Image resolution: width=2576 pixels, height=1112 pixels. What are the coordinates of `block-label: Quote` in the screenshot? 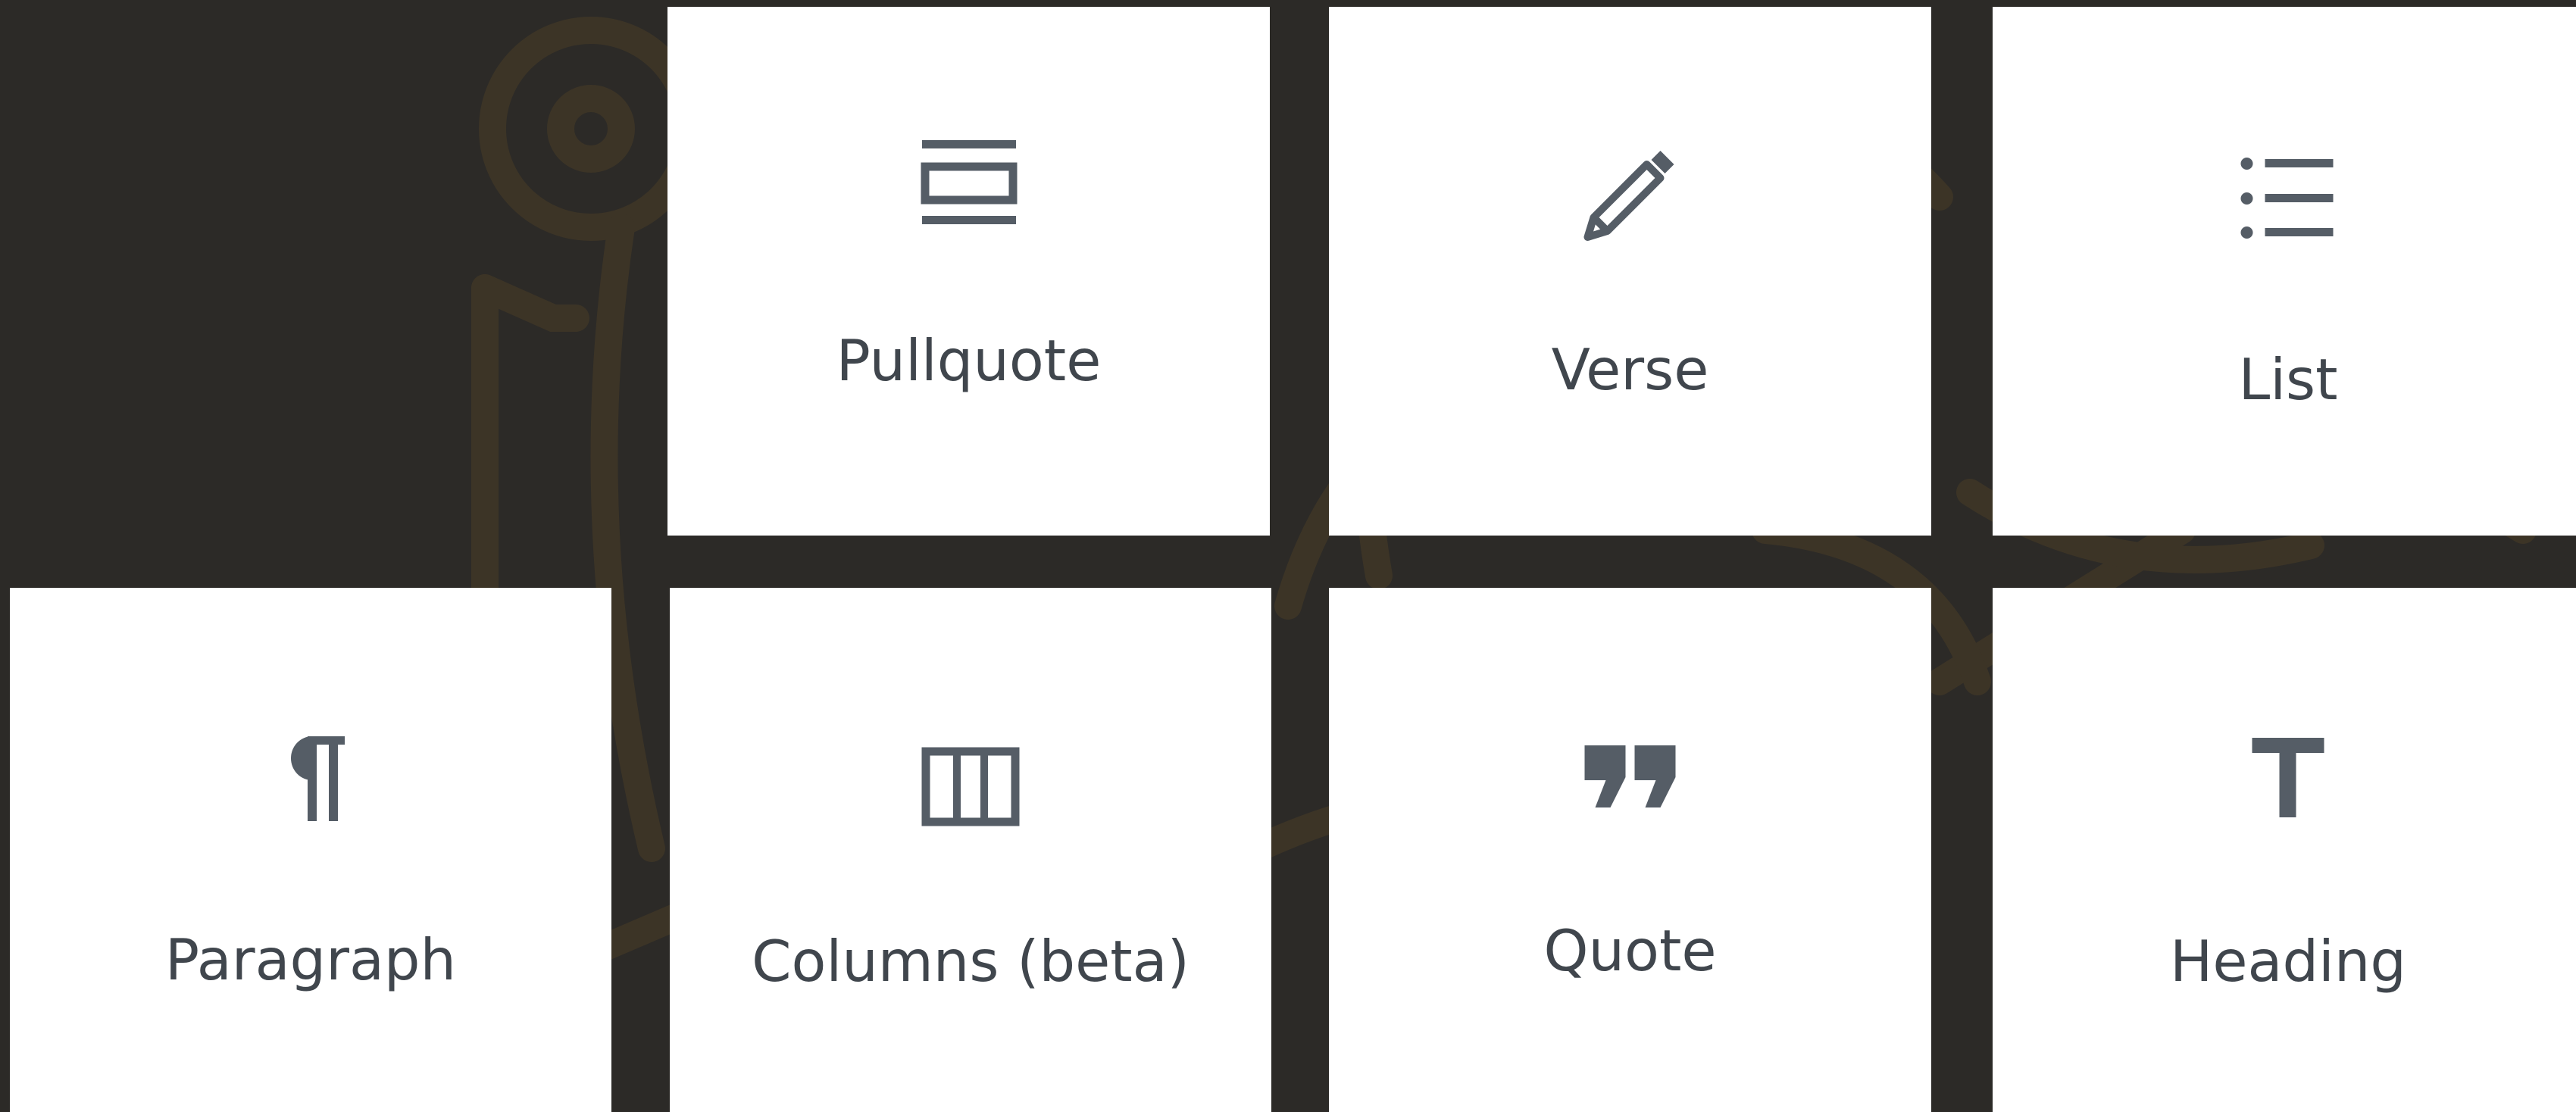 It's located at (1630, 950).